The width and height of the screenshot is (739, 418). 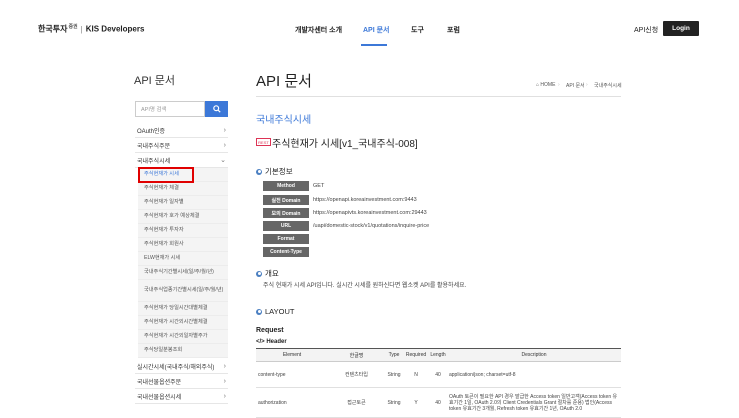 I want to click on sidebar-item-investor: 주식현재가 투자자, so click(x=183, y=231).